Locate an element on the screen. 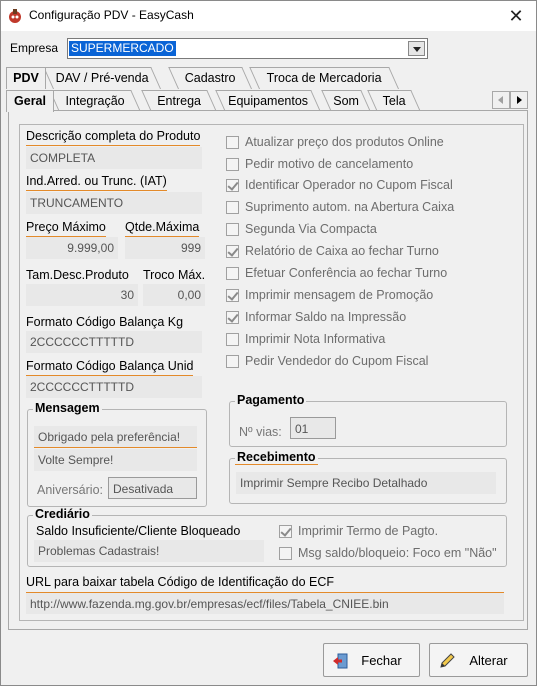 This screenshot has width=537, height=686. saldo-label: Saldo Insuficiente/Cliente Bloqueado is located at coordinates (138, 532).